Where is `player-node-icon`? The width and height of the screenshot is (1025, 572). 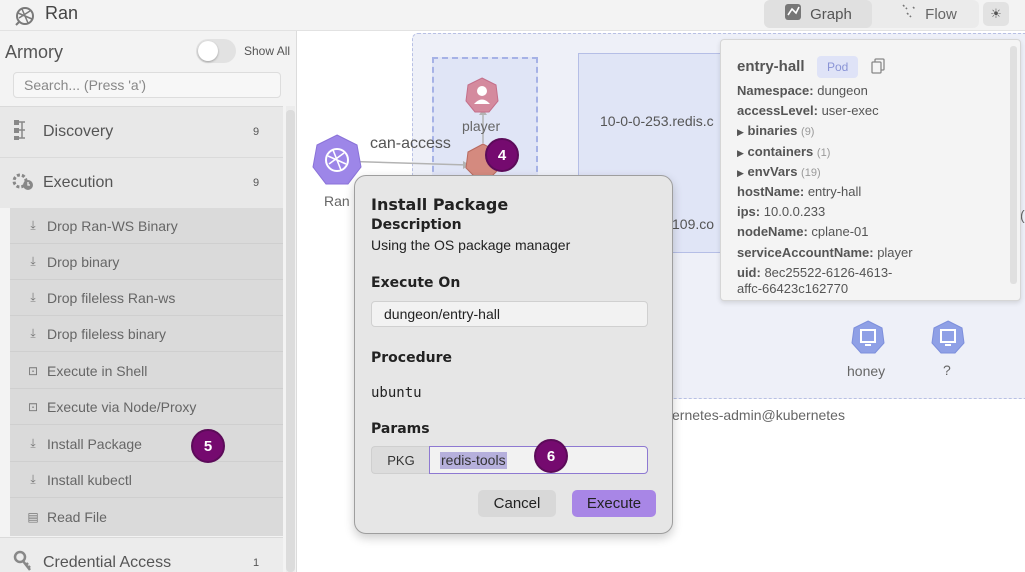
player-node-icon is located at coordinates (482, 97).